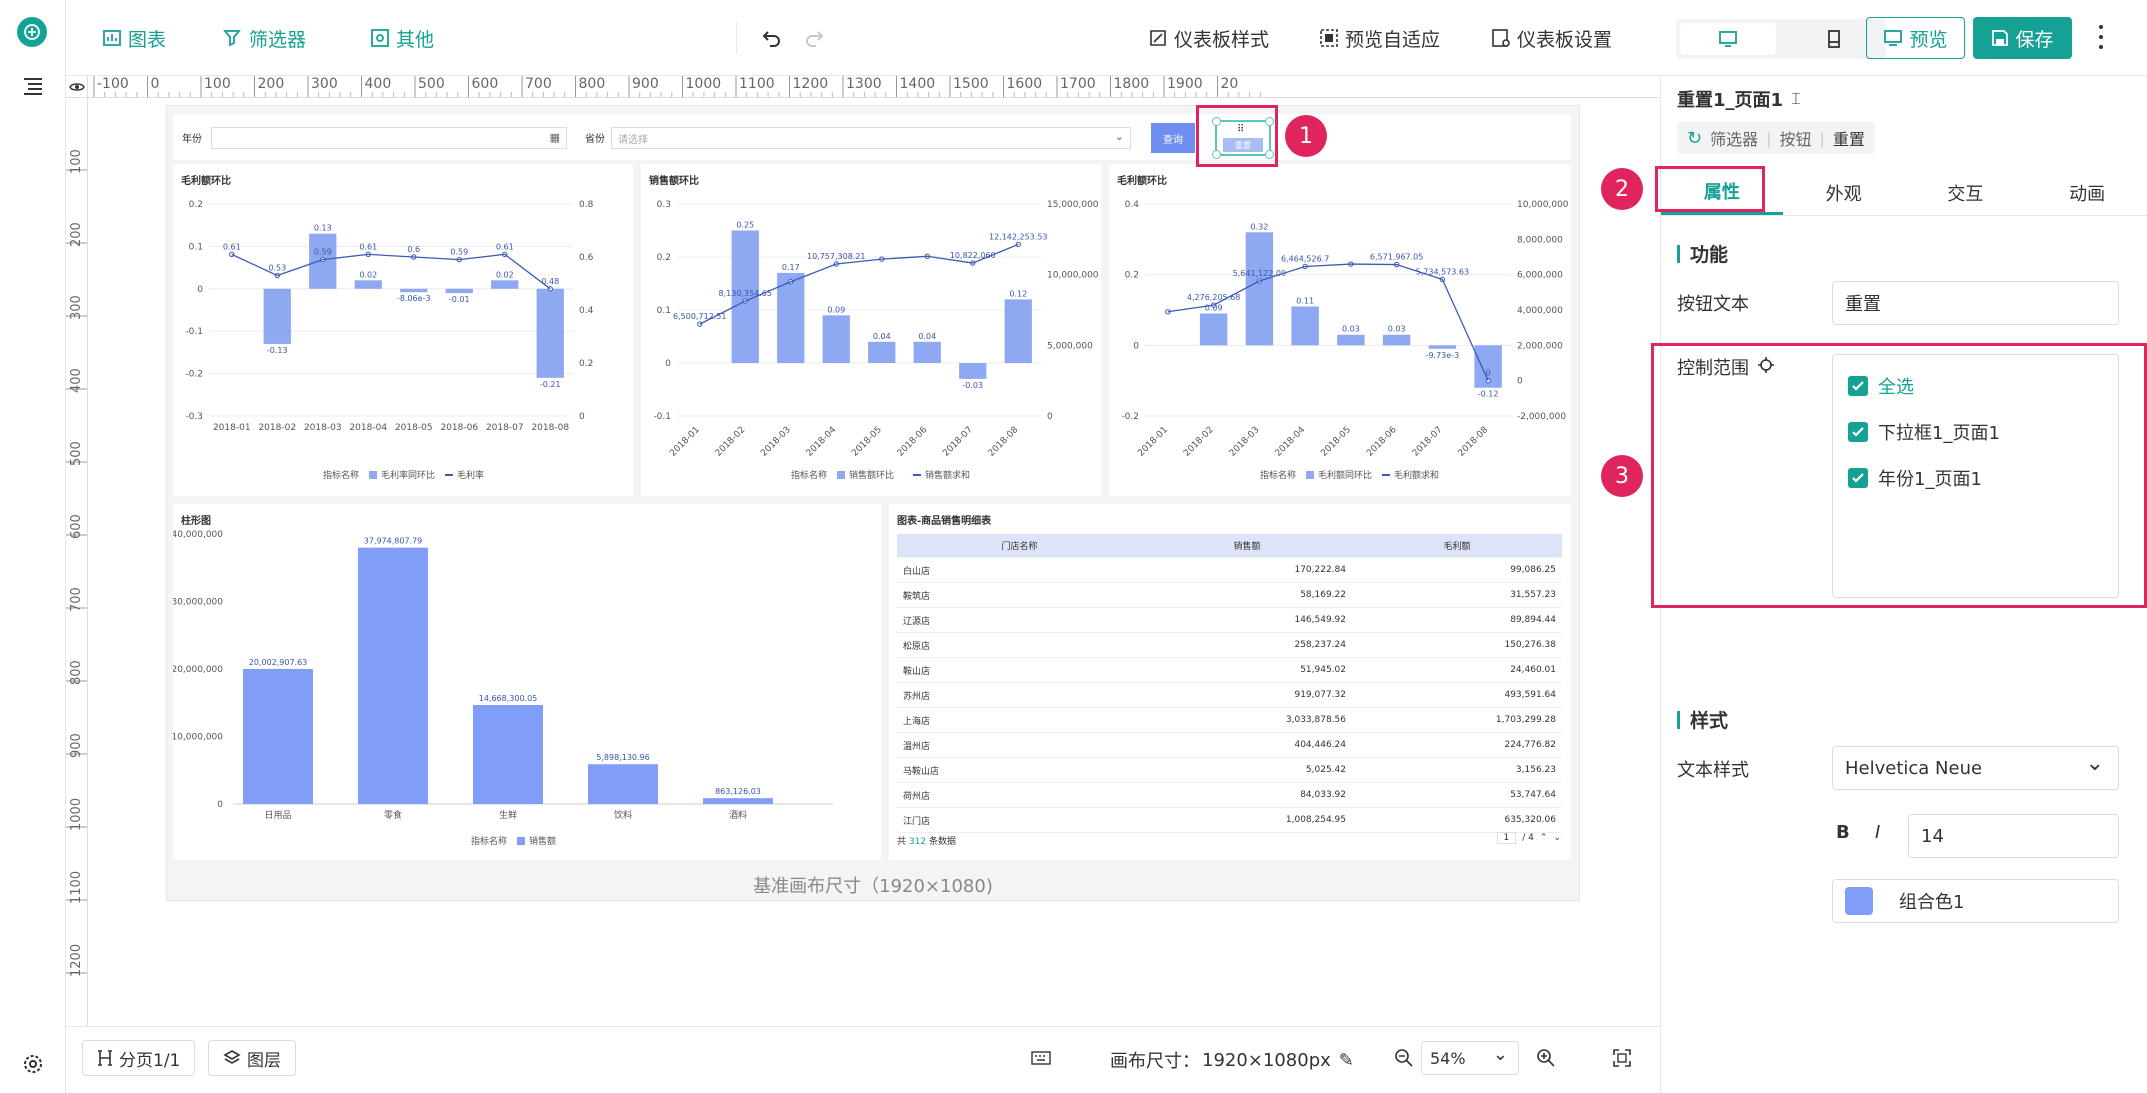  I want to click on table-cell: 58,169.22, so click(1323, 595).